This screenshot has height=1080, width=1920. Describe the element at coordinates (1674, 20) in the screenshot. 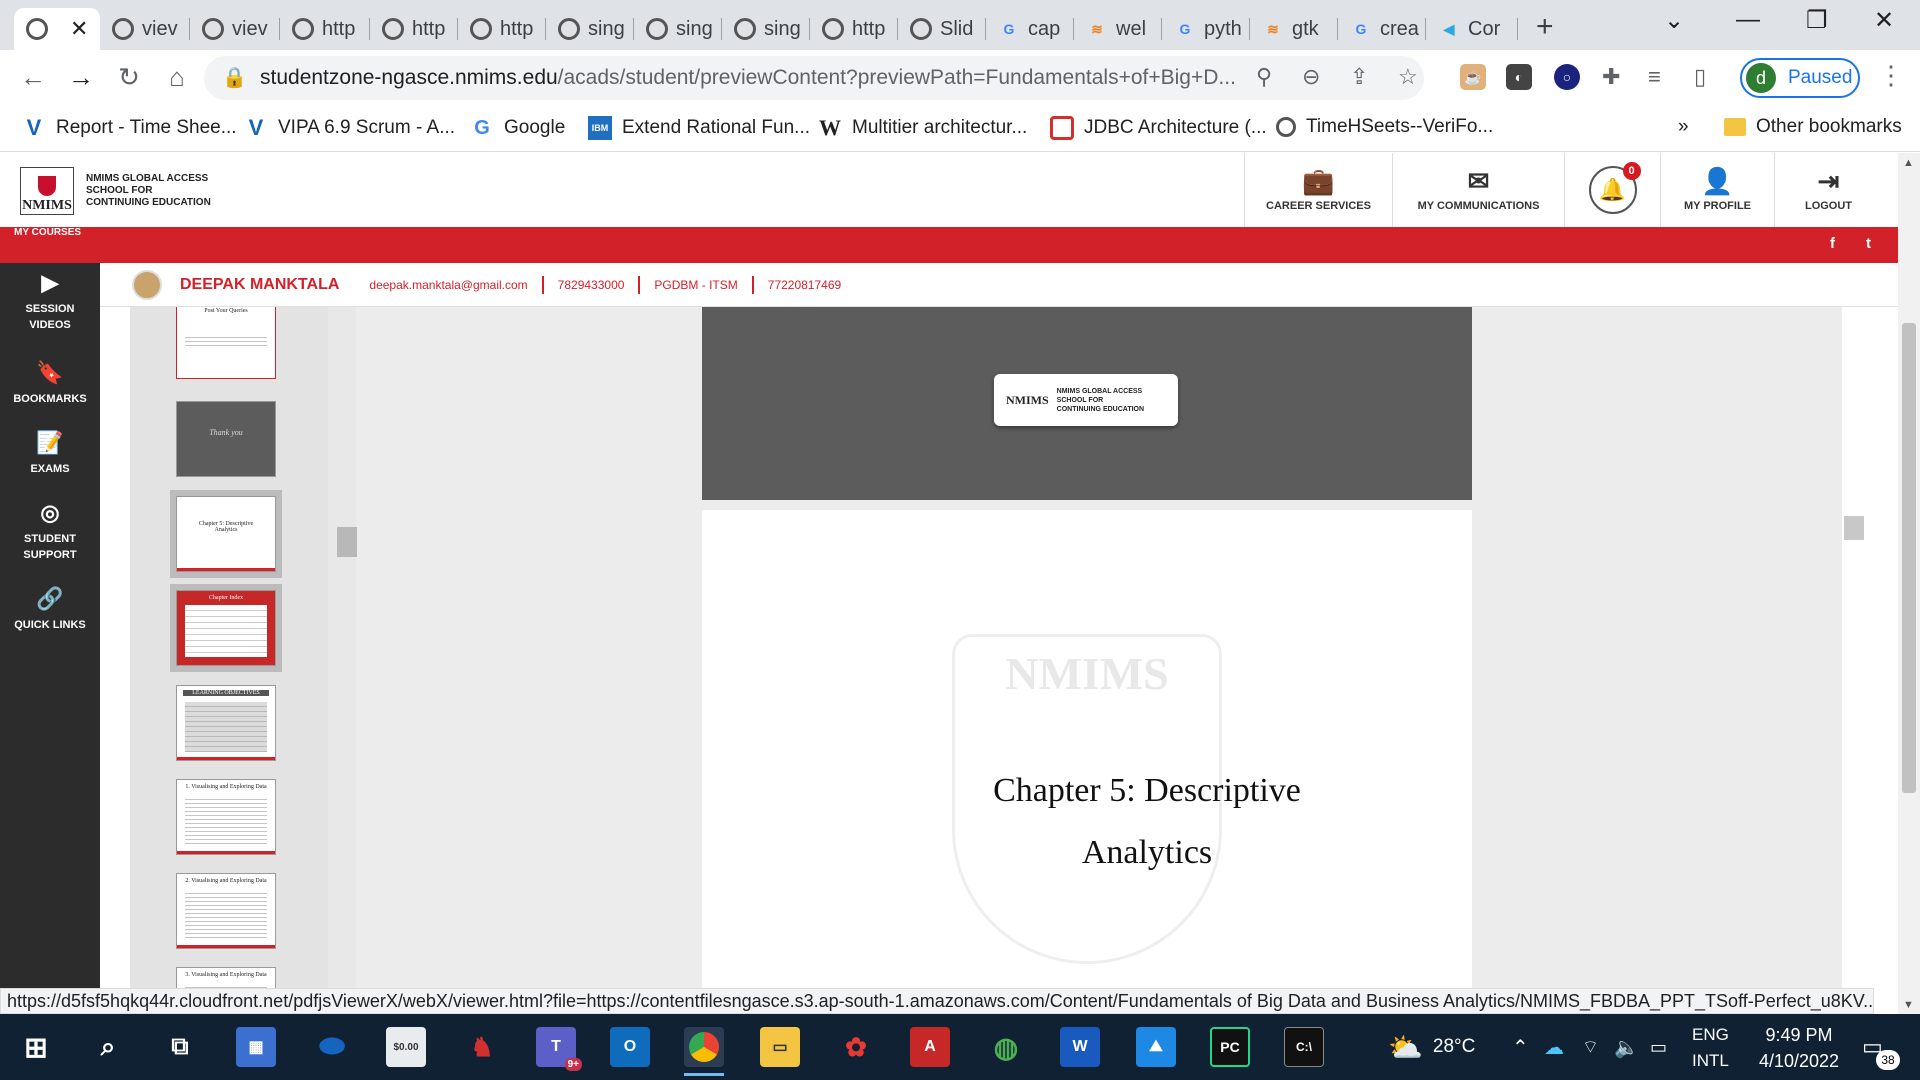

I see `tab-search-icon: ⌄` at that location.